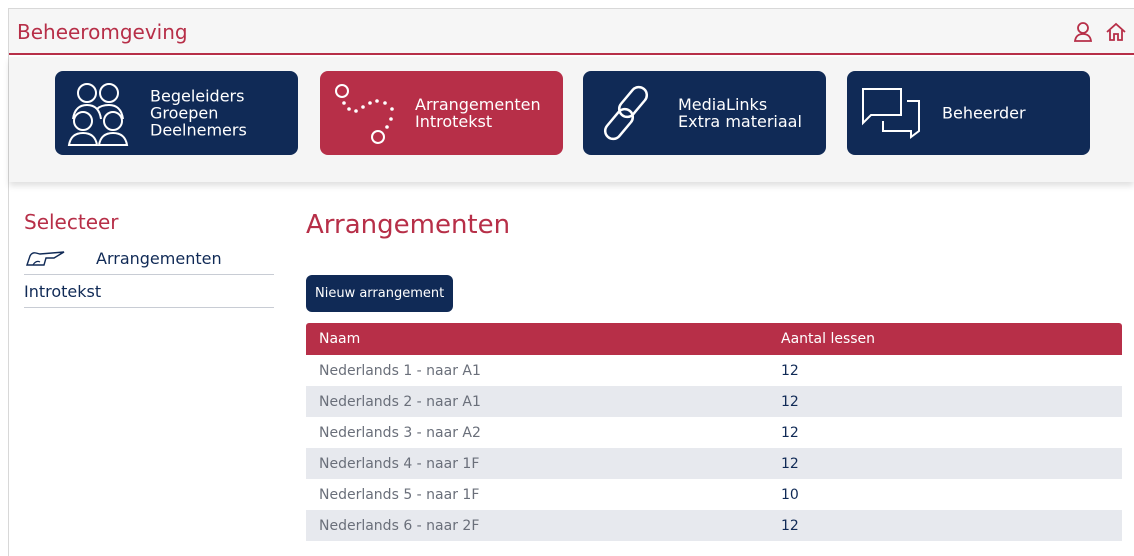 This screenshot has width=1134, height=556. I want to click on row-name: Nederlands 1 - naar A1, so click(400, 370).